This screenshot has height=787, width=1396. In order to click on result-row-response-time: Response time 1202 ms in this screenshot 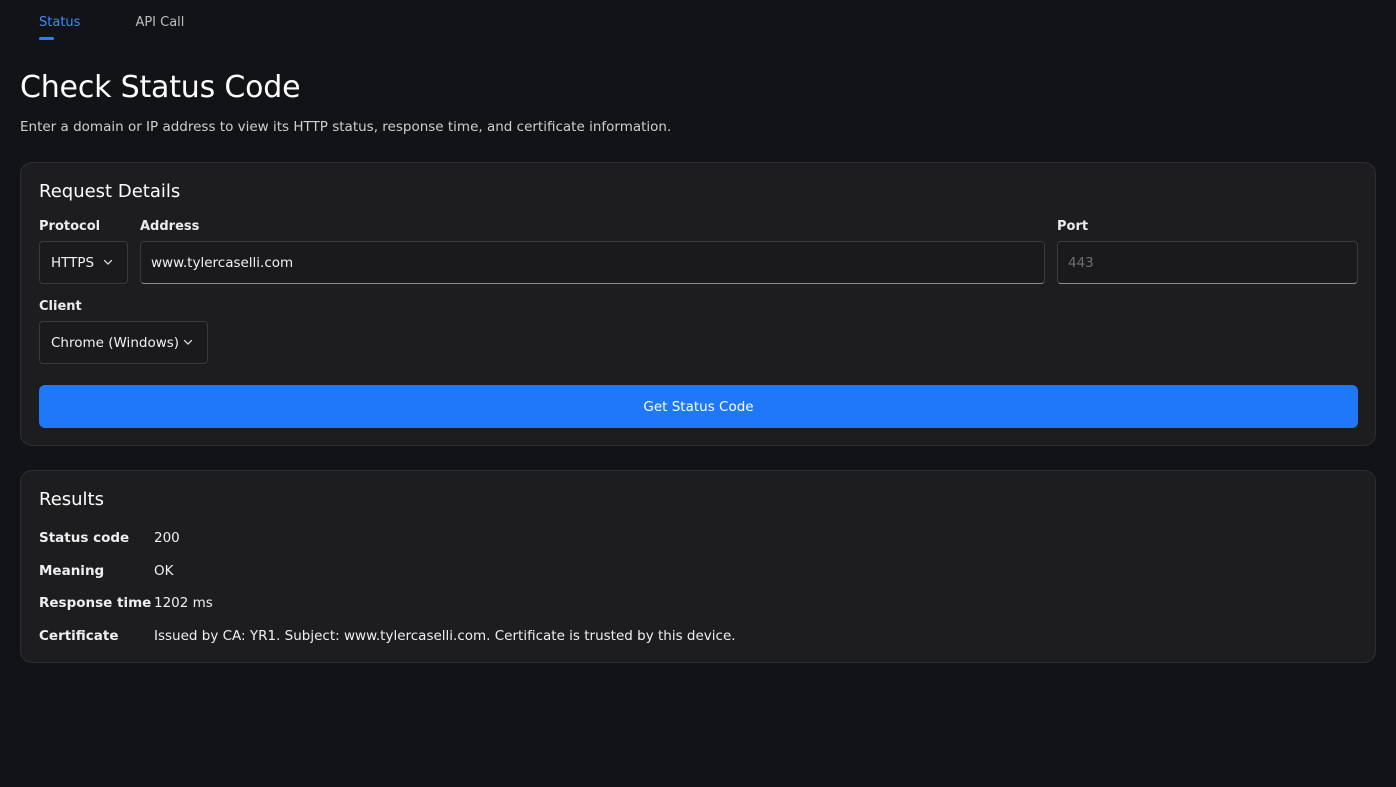, I will do `click(126, 603)`.